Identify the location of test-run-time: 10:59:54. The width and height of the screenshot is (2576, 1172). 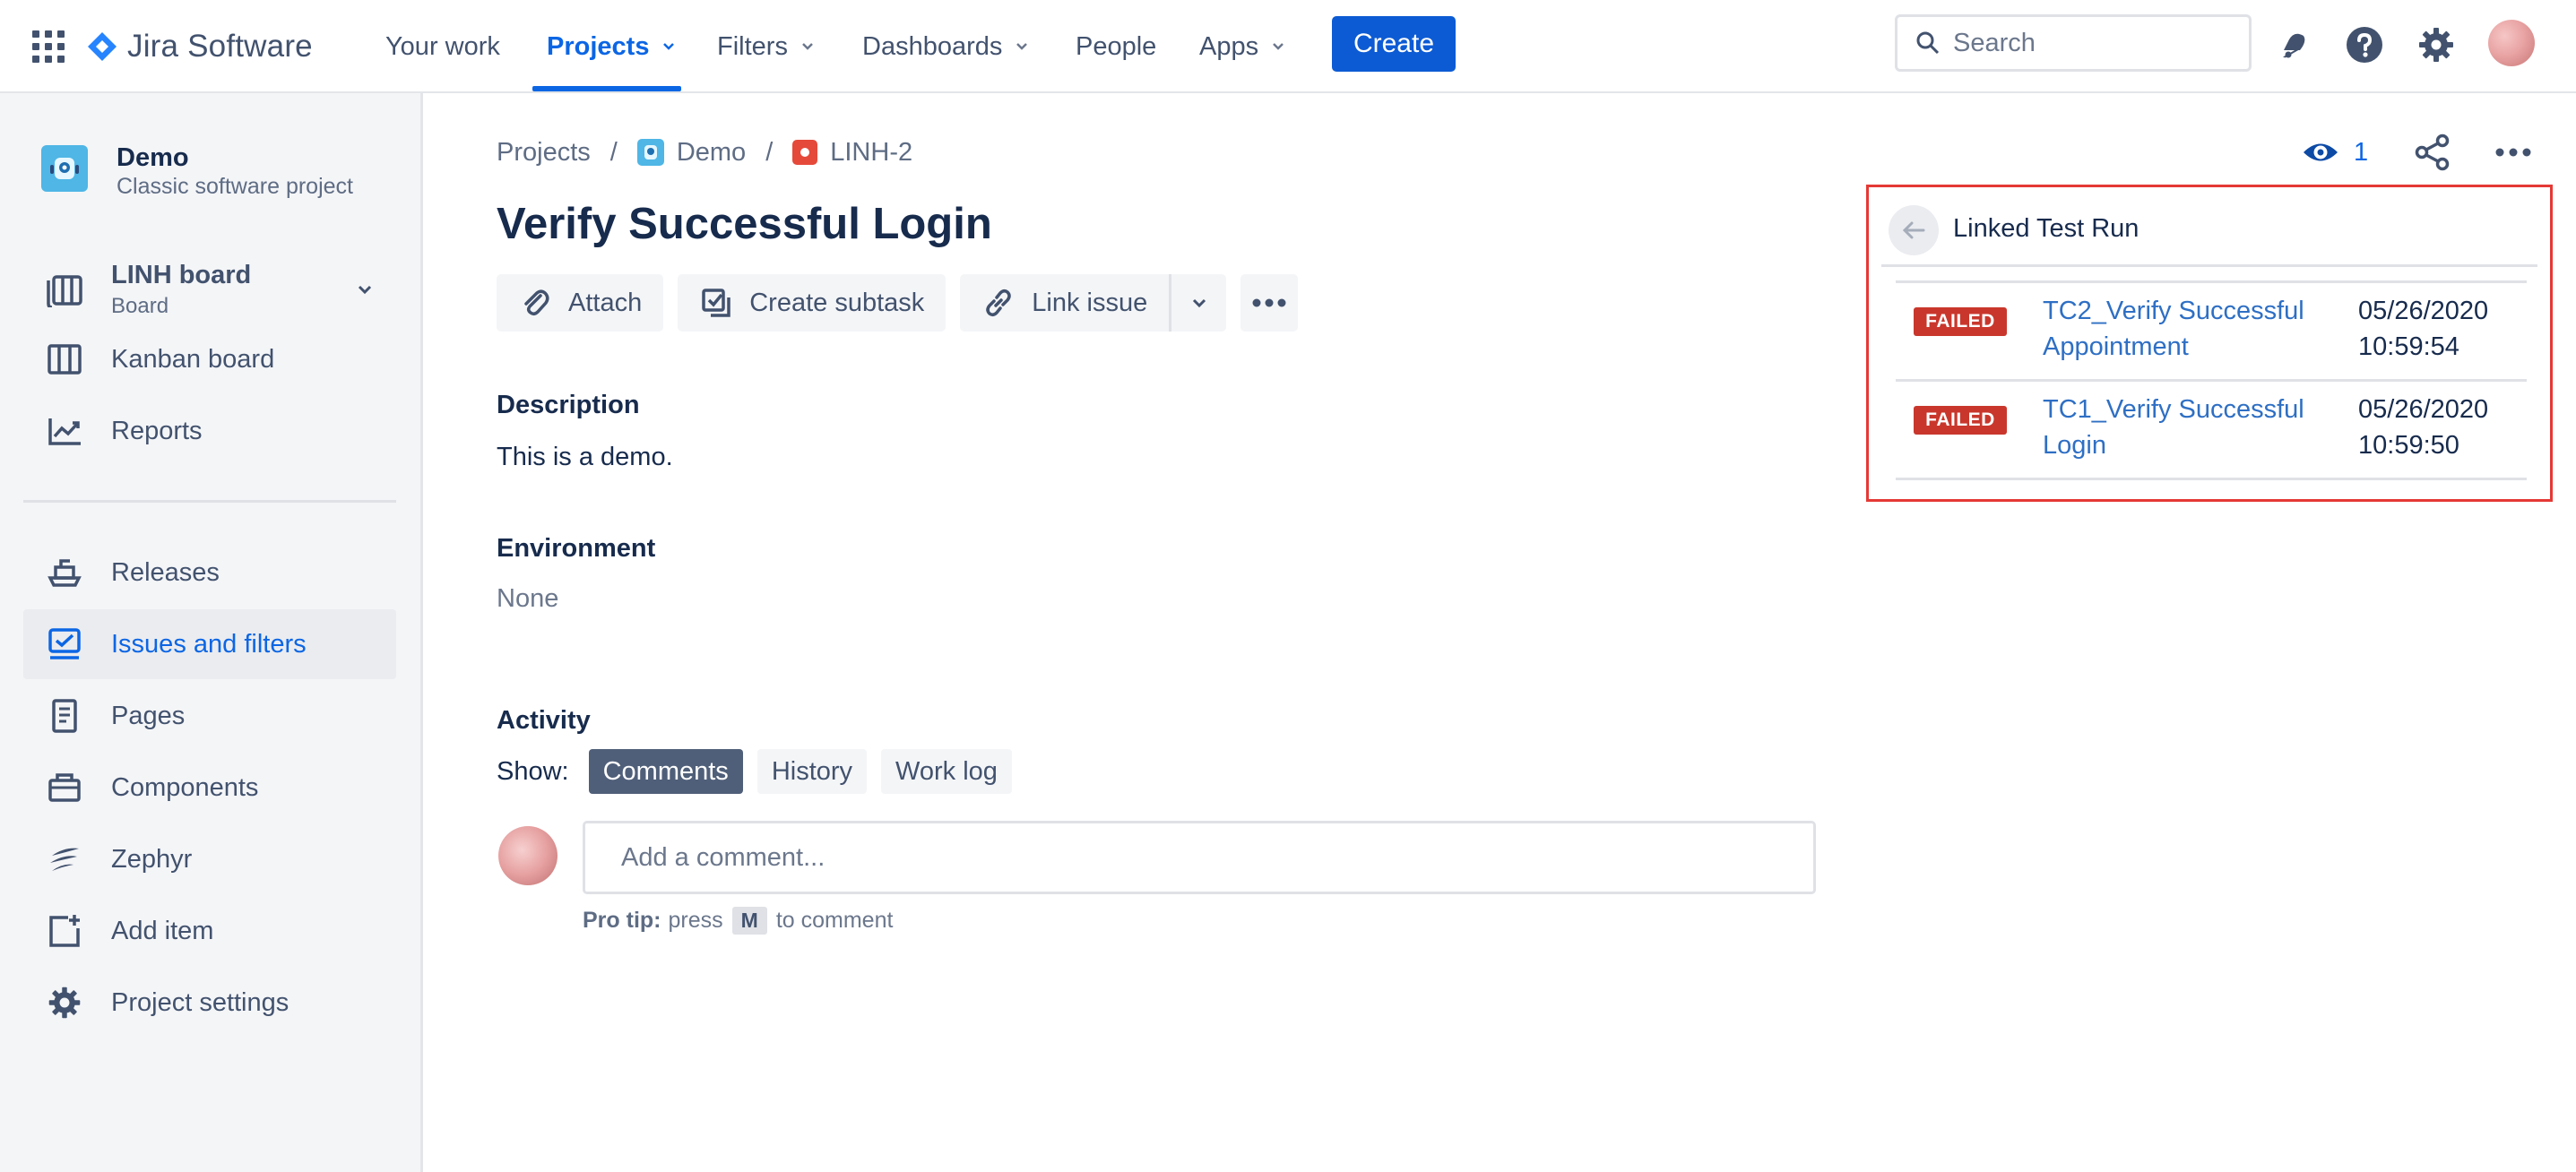
(2408, 346).